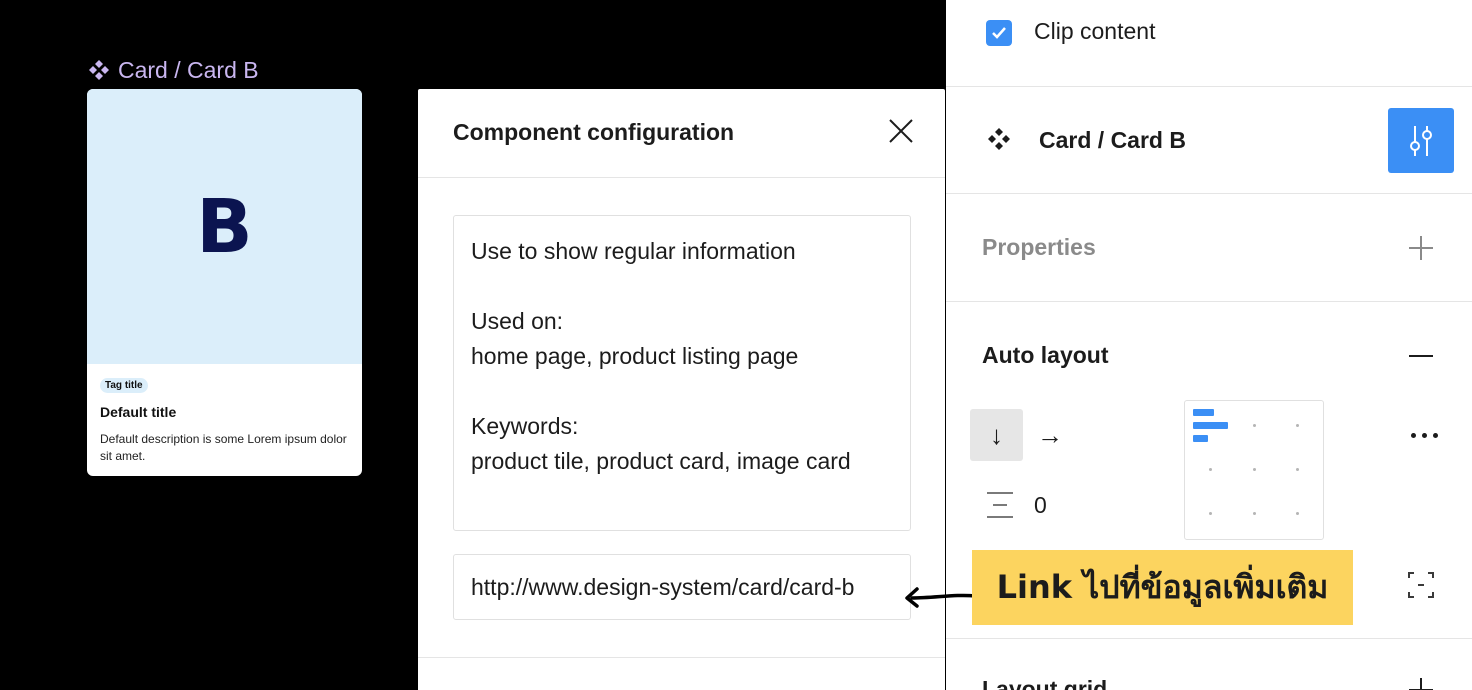  Describe the element at coordinates (188, 69) in the screenshot. I see `frame-label-text: Card / Card B` at that location.